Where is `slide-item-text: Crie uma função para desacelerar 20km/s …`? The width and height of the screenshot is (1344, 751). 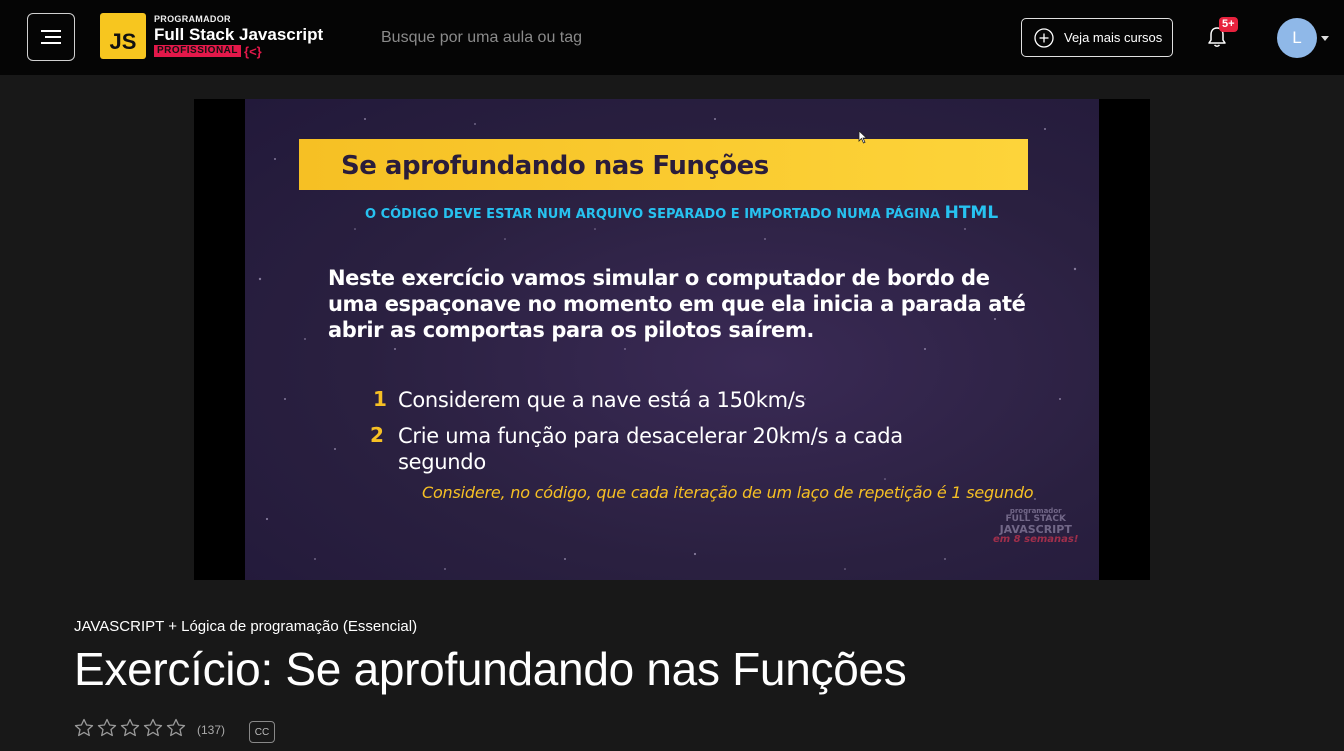 slide-item-text: Crie uma função para desacelerar 20km/s … is located at coordinates (650, 449).